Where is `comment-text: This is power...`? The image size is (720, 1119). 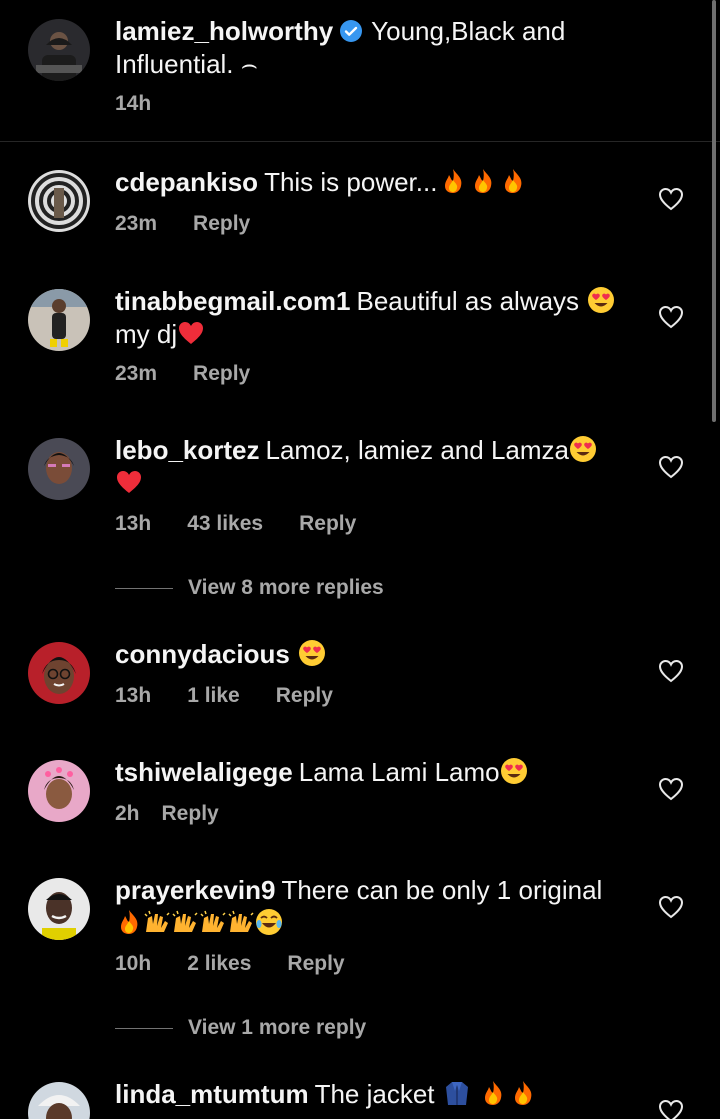
comment-text: This is power... is located at coordinates (351, 182).